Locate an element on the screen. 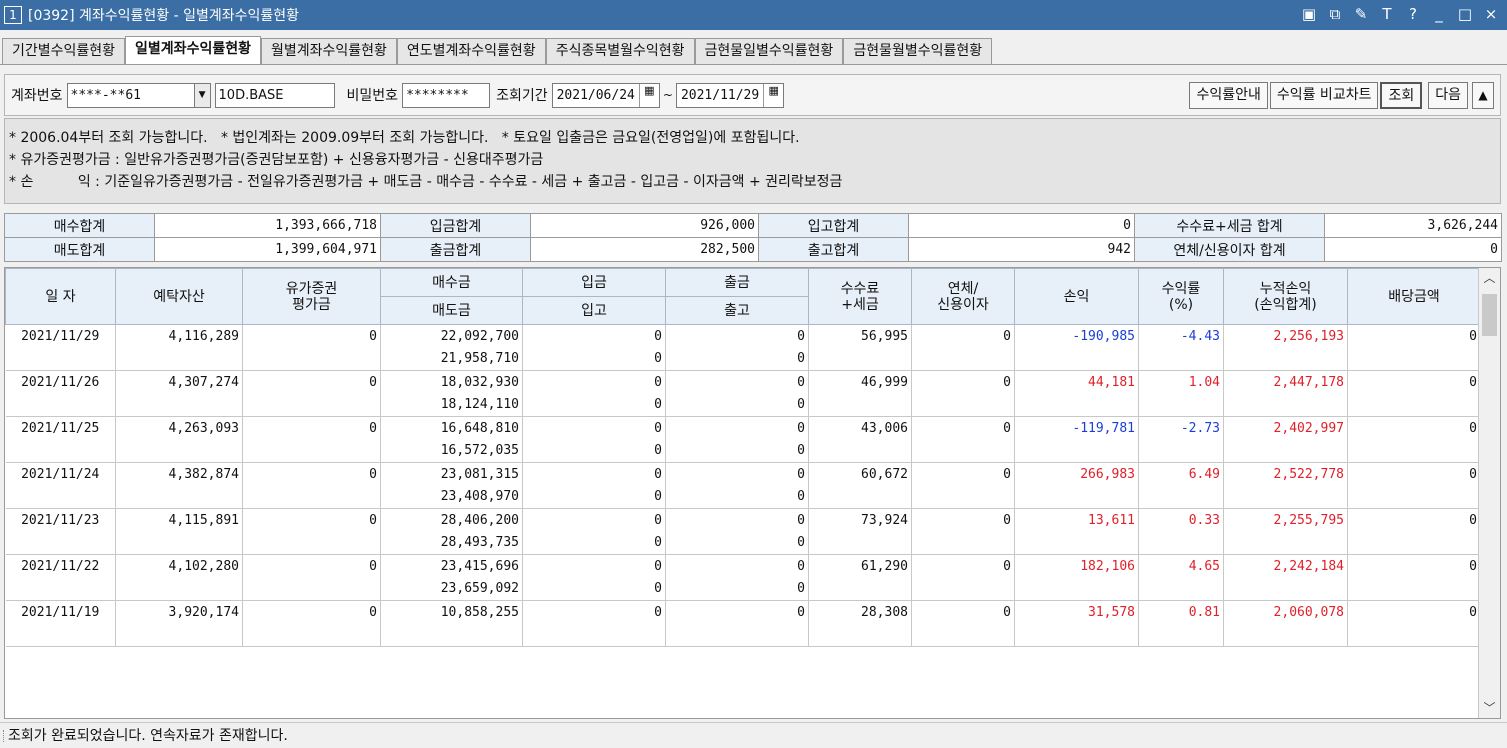 The height and width of the screenshot is (748, 1507). tab-gold-monthly-return: 금현물월별수익률현황 is located at coordinates (918, 51).